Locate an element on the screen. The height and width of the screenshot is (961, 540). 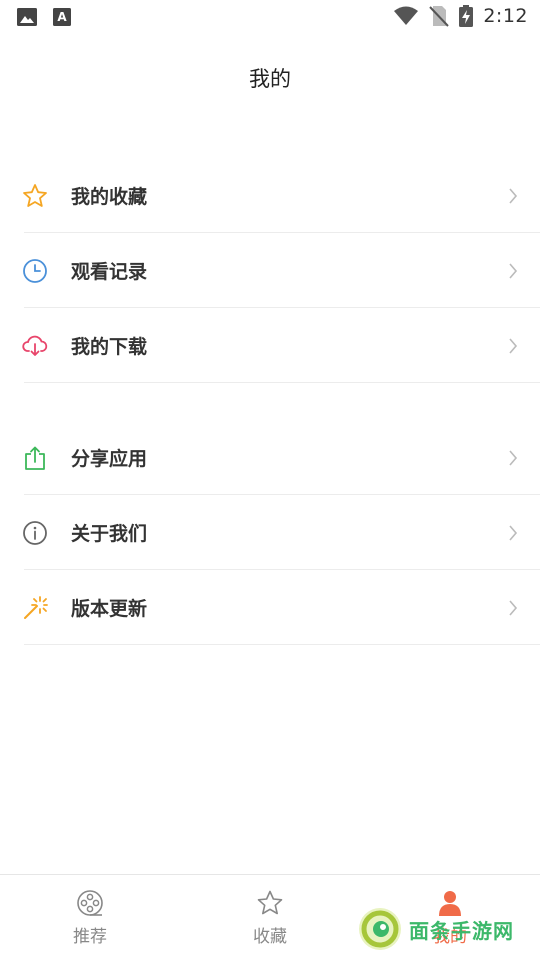
page-title: 我的 is located at coordinates (270, 79).